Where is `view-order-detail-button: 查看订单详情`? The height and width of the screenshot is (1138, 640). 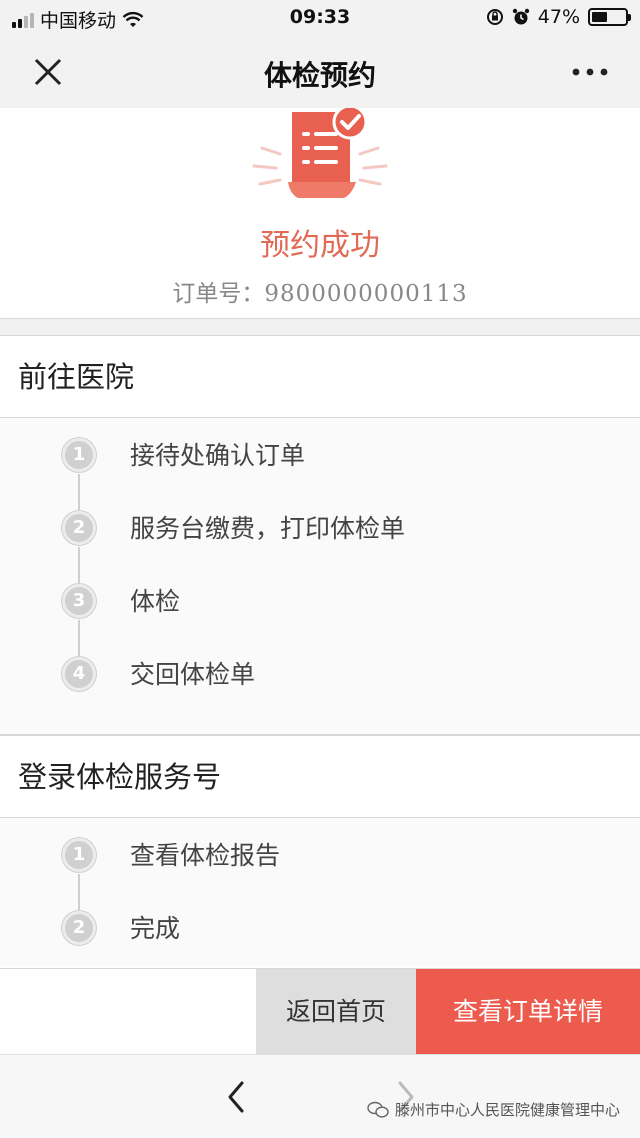 view-order-detail-button: 查看订单详情 is located at coordinates (528, 1012).